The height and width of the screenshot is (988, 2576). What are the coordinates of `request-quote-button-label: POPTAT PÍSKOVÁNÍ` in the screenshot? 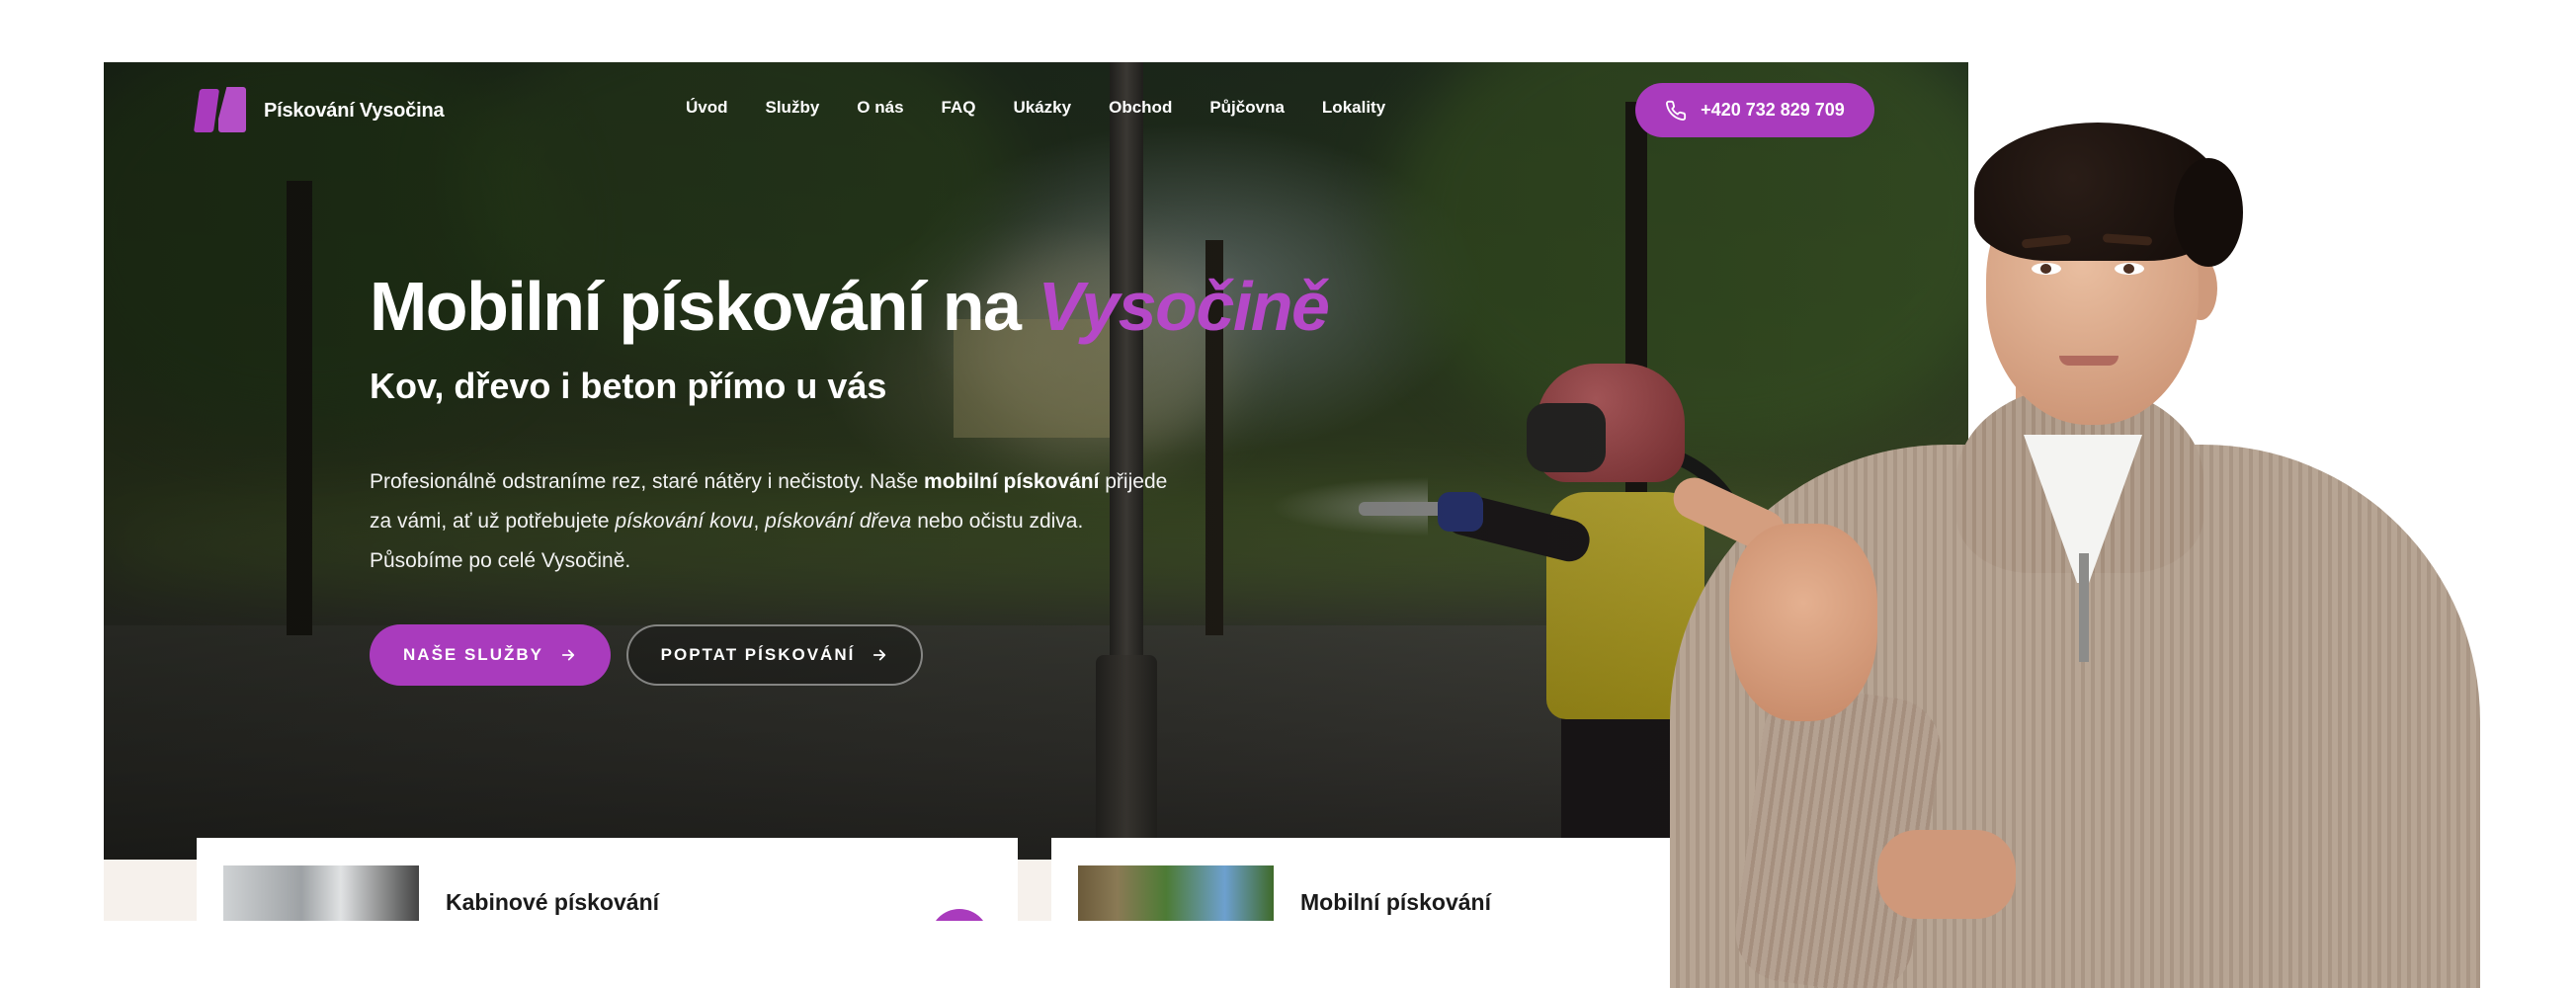 It's located at (758, 654).